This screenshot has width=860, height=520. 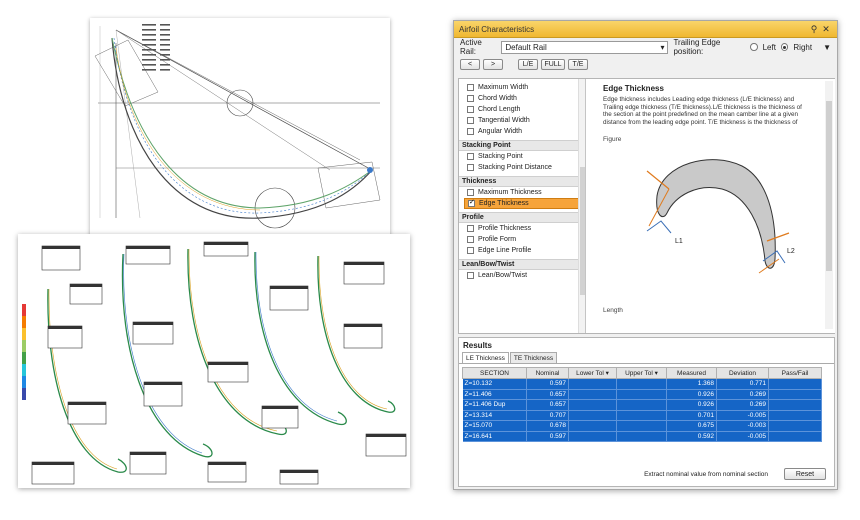 I want to click on left-radio, so click(x=754, y=47).